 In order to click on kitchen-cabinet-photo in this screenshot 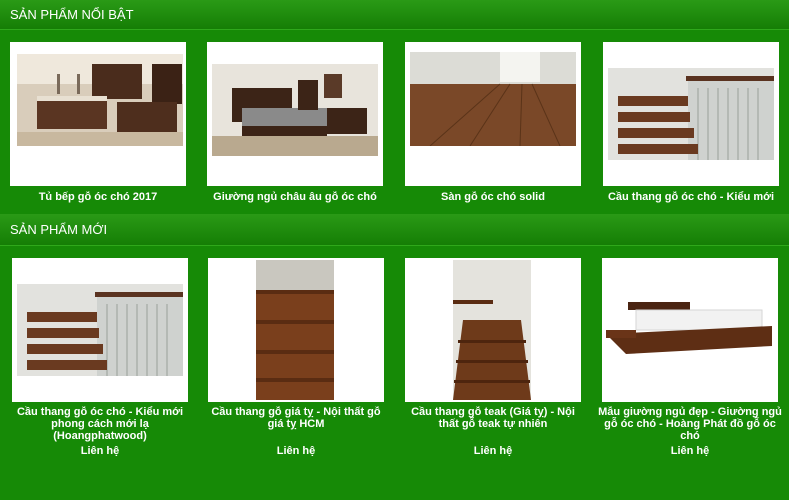, I will do `click(100, 100)`.